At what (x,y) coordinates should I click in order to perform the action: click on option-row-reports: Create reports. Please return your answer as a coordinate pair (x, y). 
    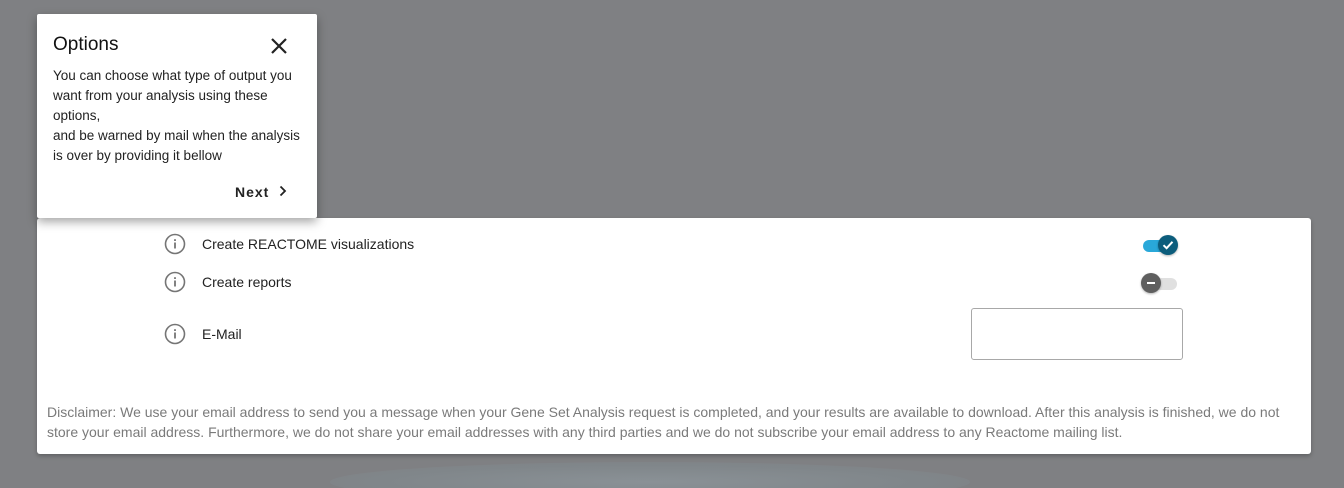
    Looking at the image, I should click on (227, 282).